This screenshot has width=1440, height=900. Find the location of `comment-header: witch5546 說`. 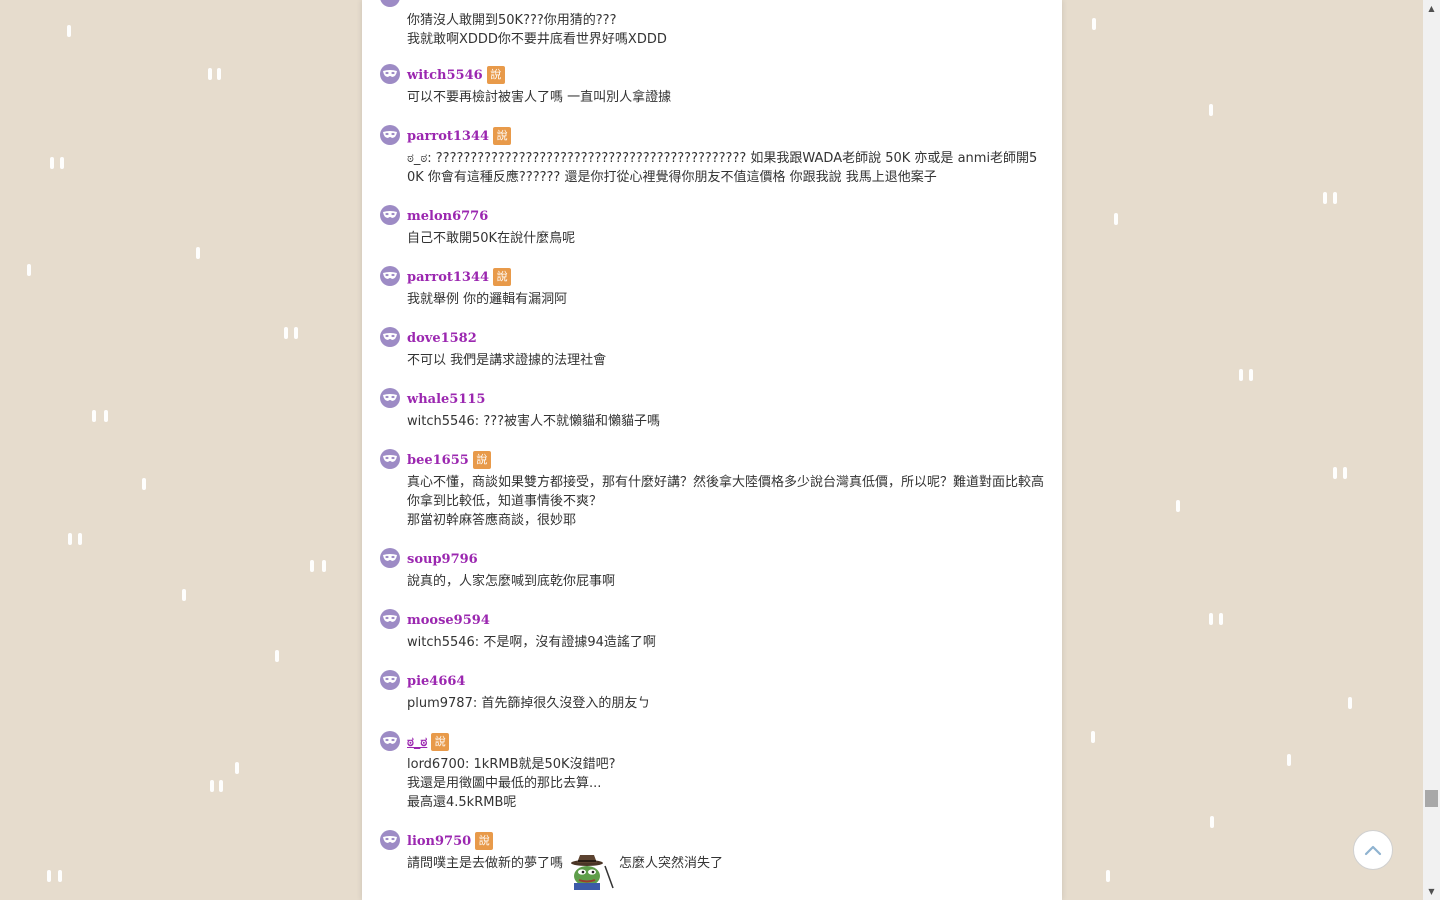

comment-header: witch5546 說 is located at coordinates (712, 74).